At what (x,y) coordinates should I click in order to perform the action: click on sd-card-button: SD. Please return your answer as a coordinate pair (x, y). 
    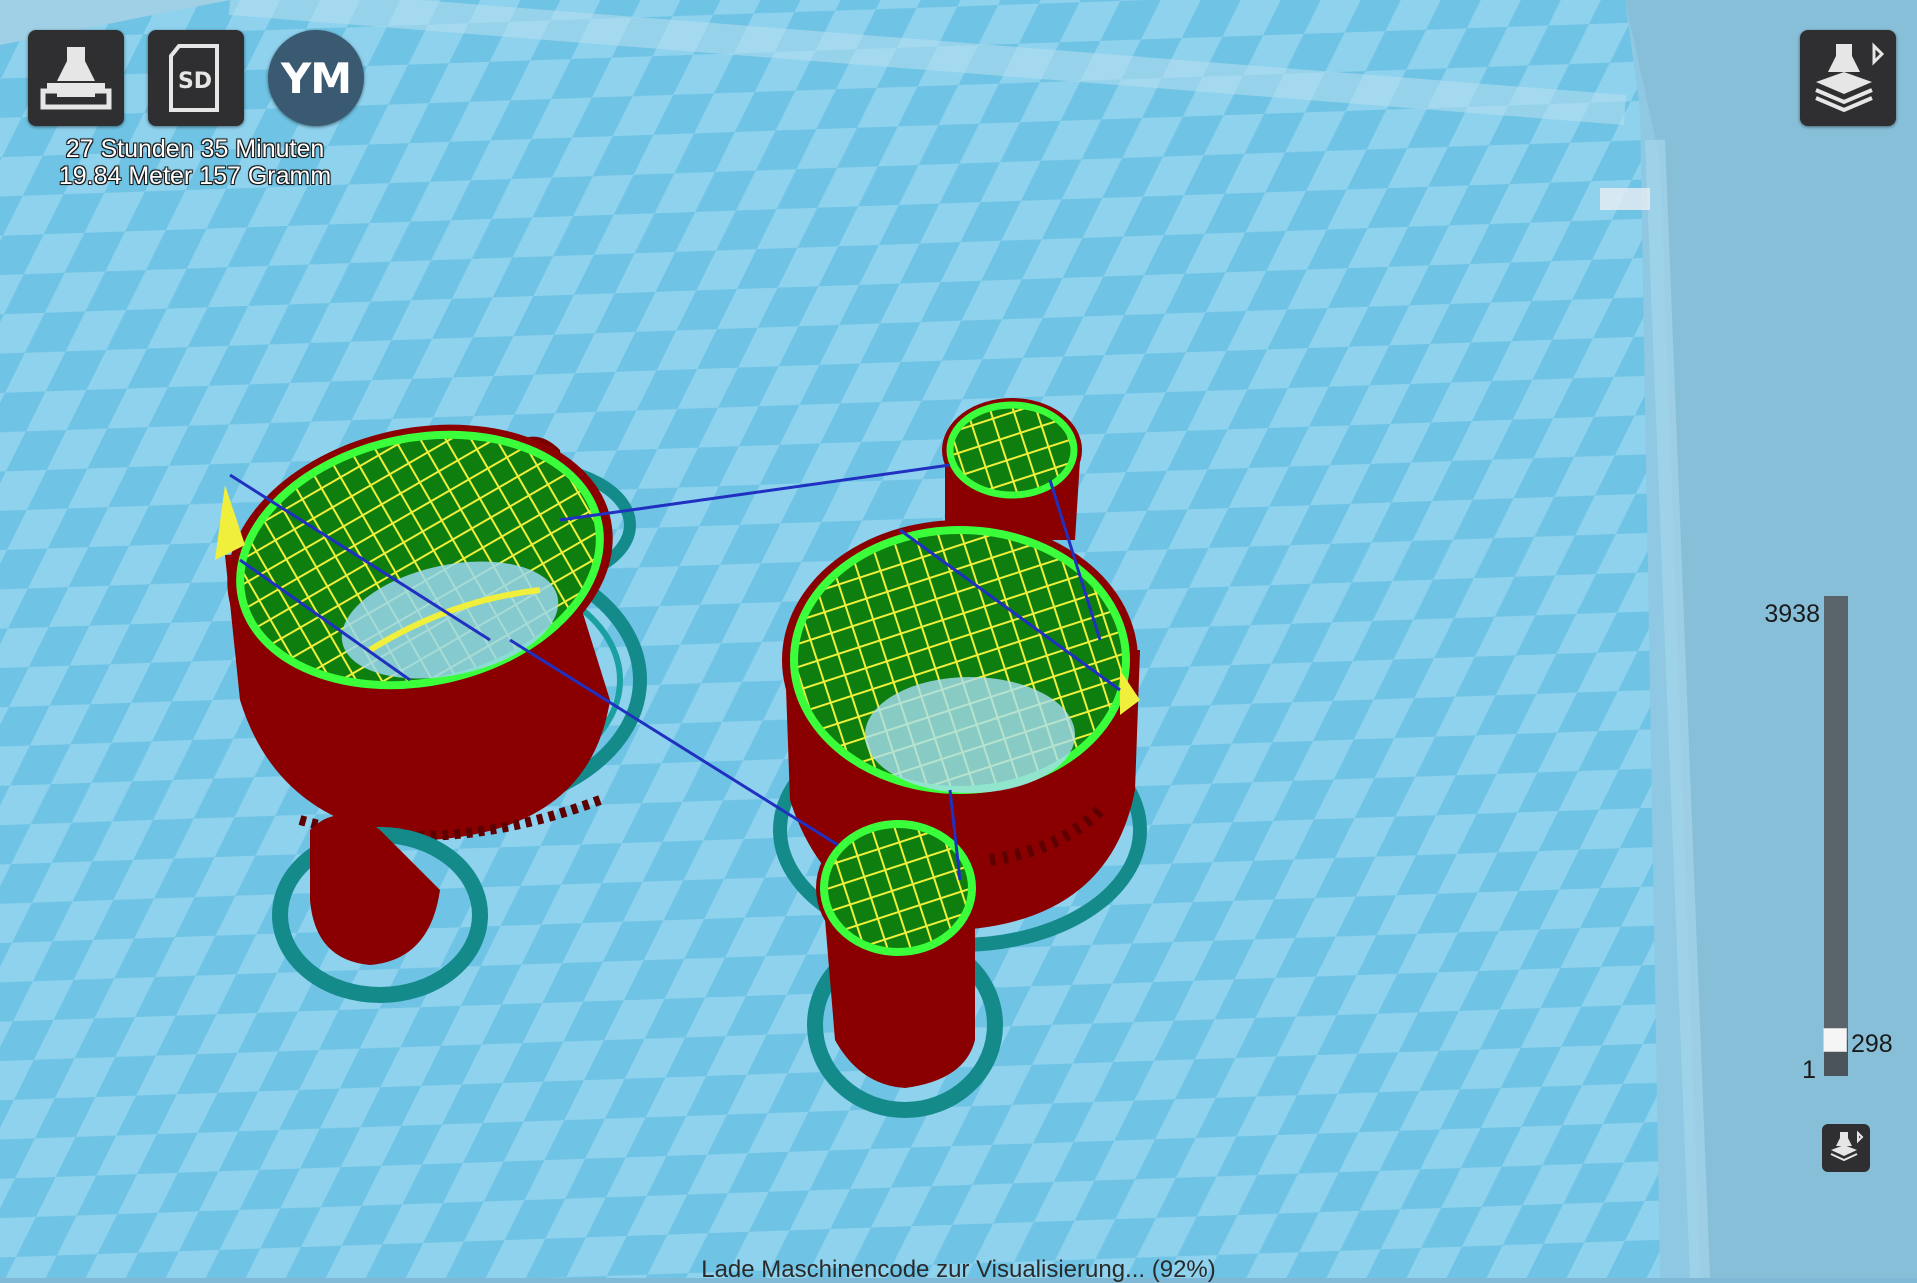
    Looking at the image, I should click on (196, 78).